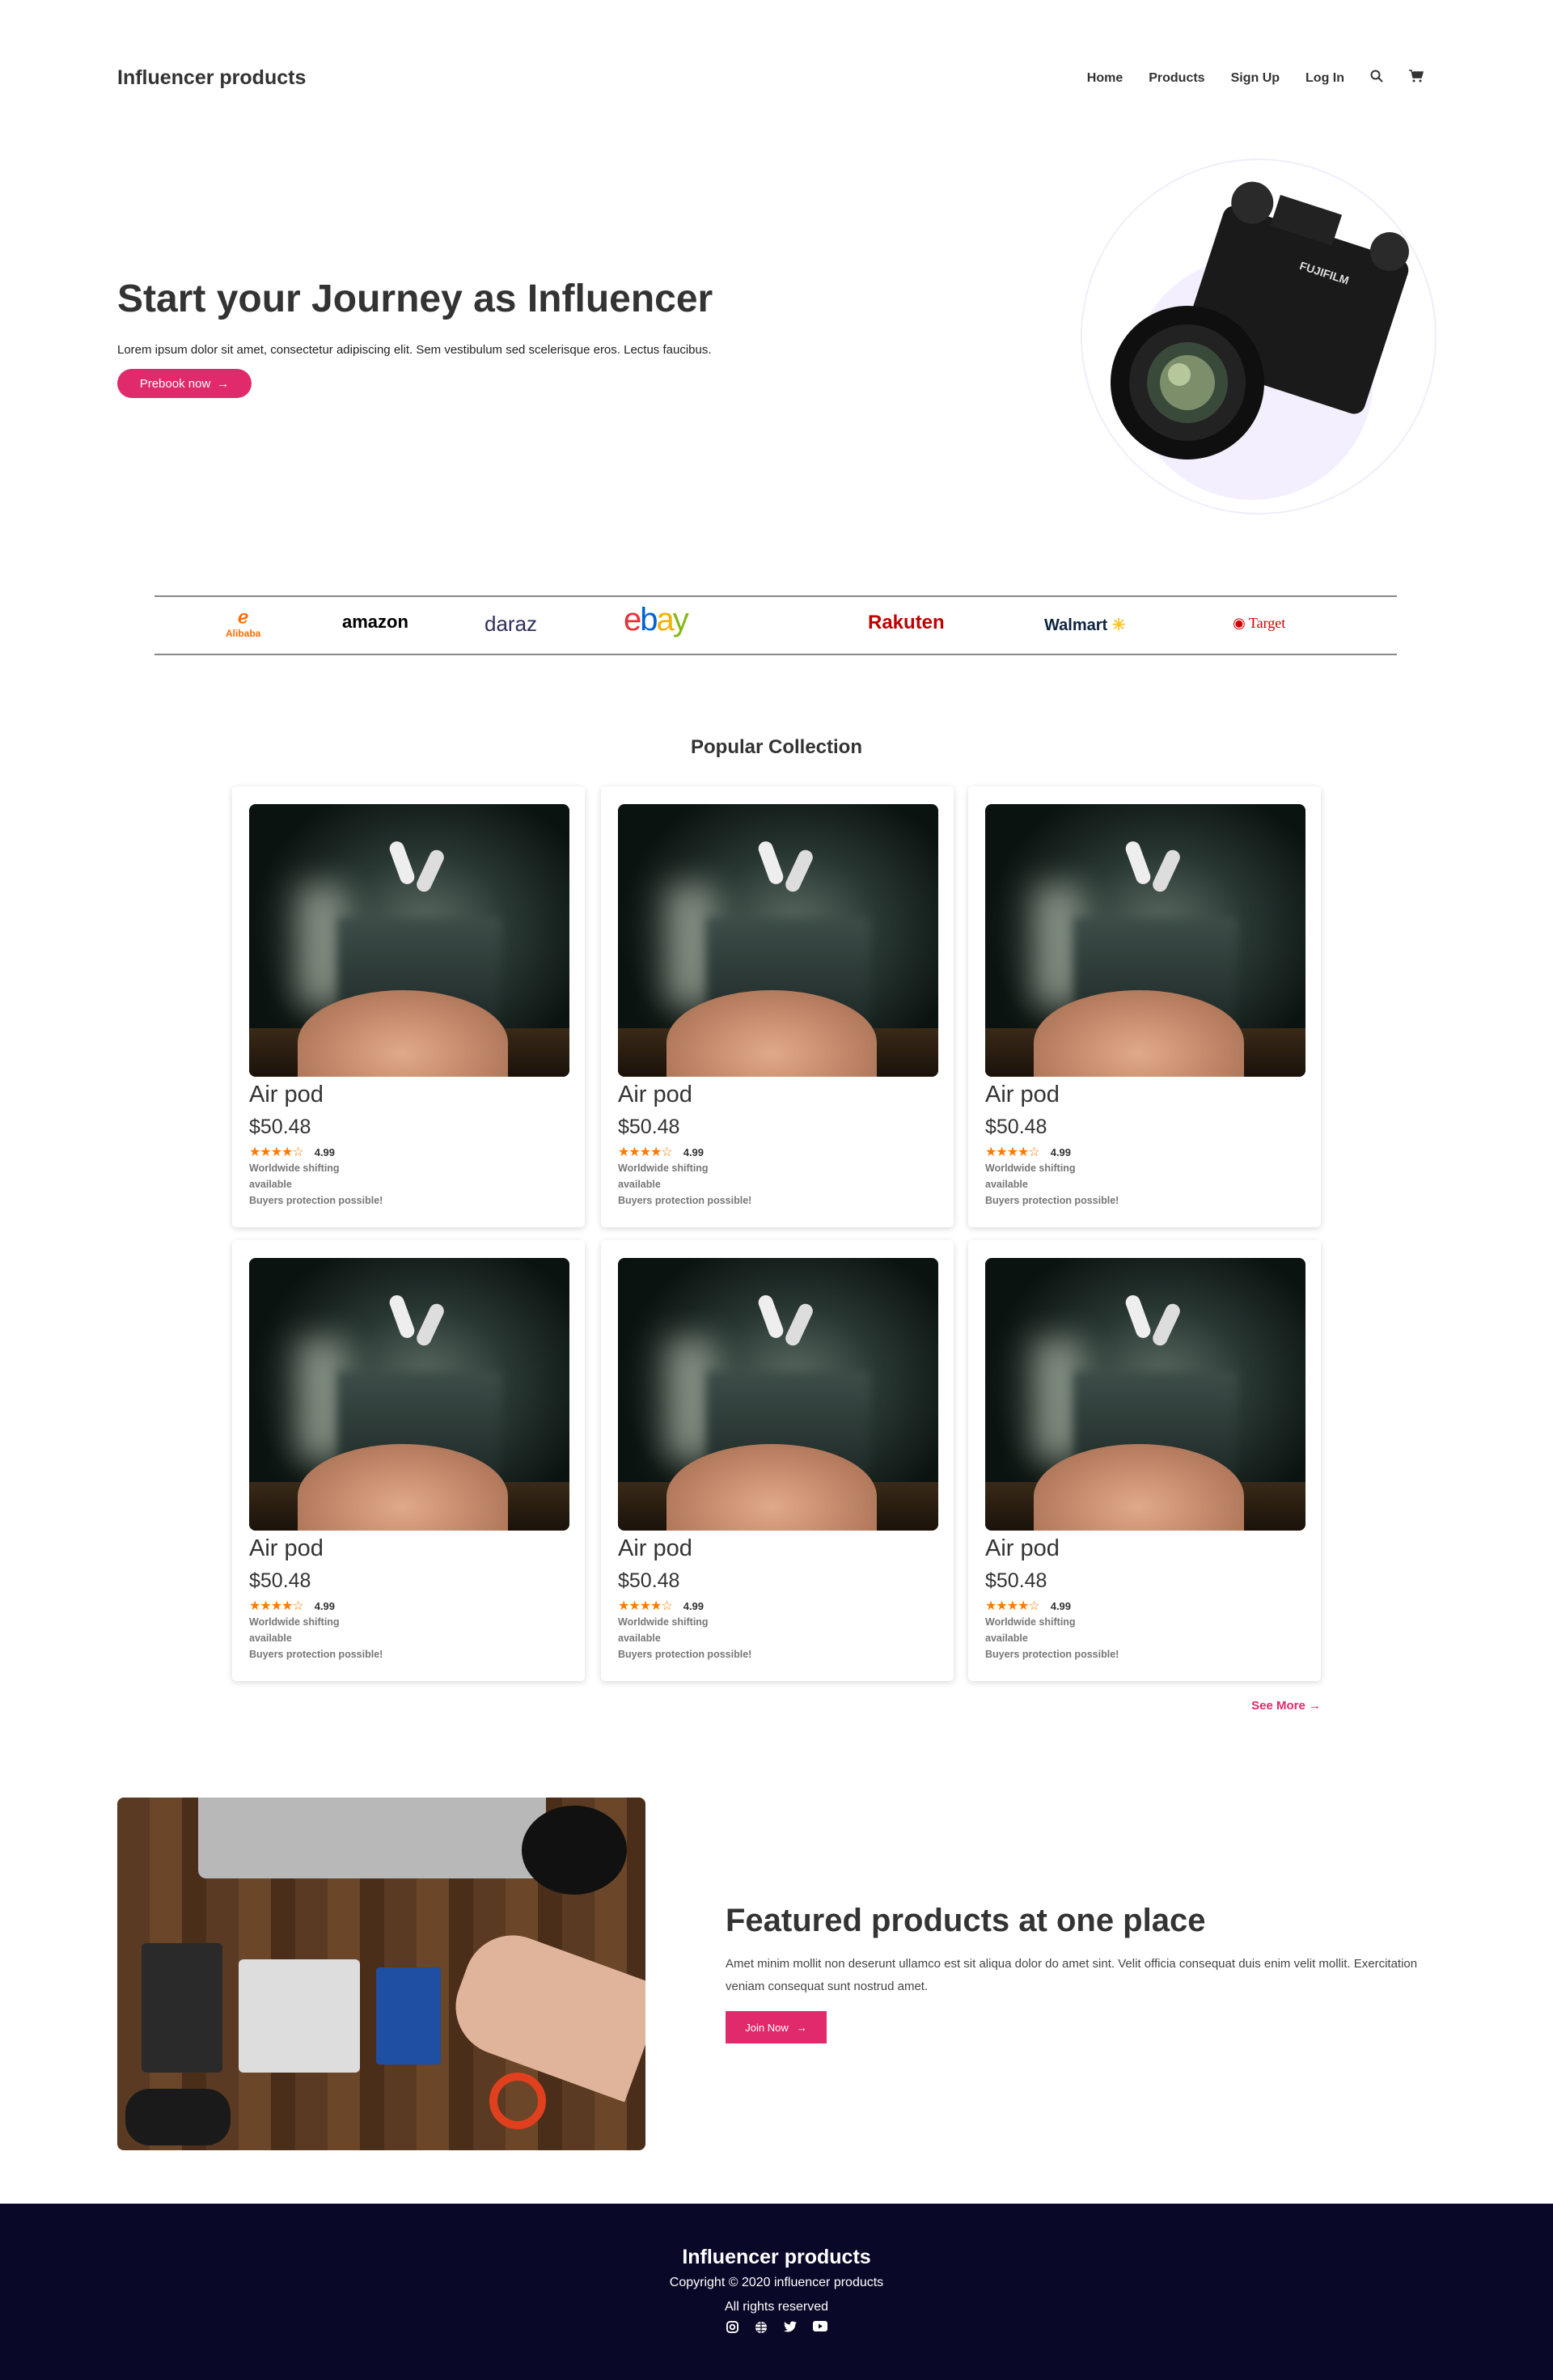  I want to click on hero-title: Start your Journey as Influencer, so click(415, 298).